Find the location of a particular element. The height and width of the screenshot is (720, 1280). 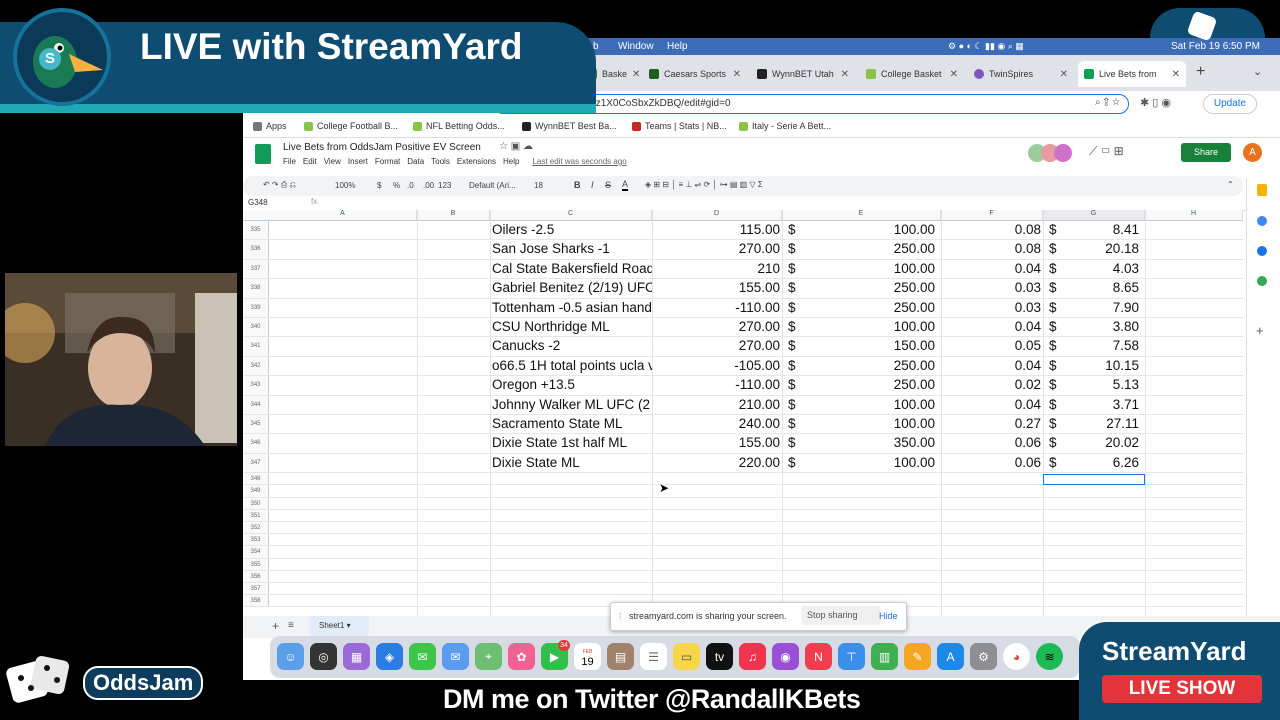

cell-bet: Johnny Walker ML UFC (2 is located at coordinates (572, 404).